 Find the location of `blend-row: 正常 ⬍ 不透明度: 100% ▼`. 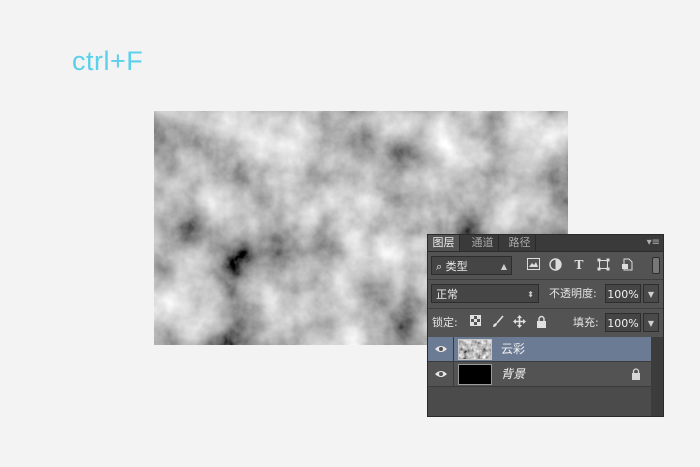

blend-row: 正常 ⬍ 不透明度: 100% ▼ is located at coordinates (545, 294).